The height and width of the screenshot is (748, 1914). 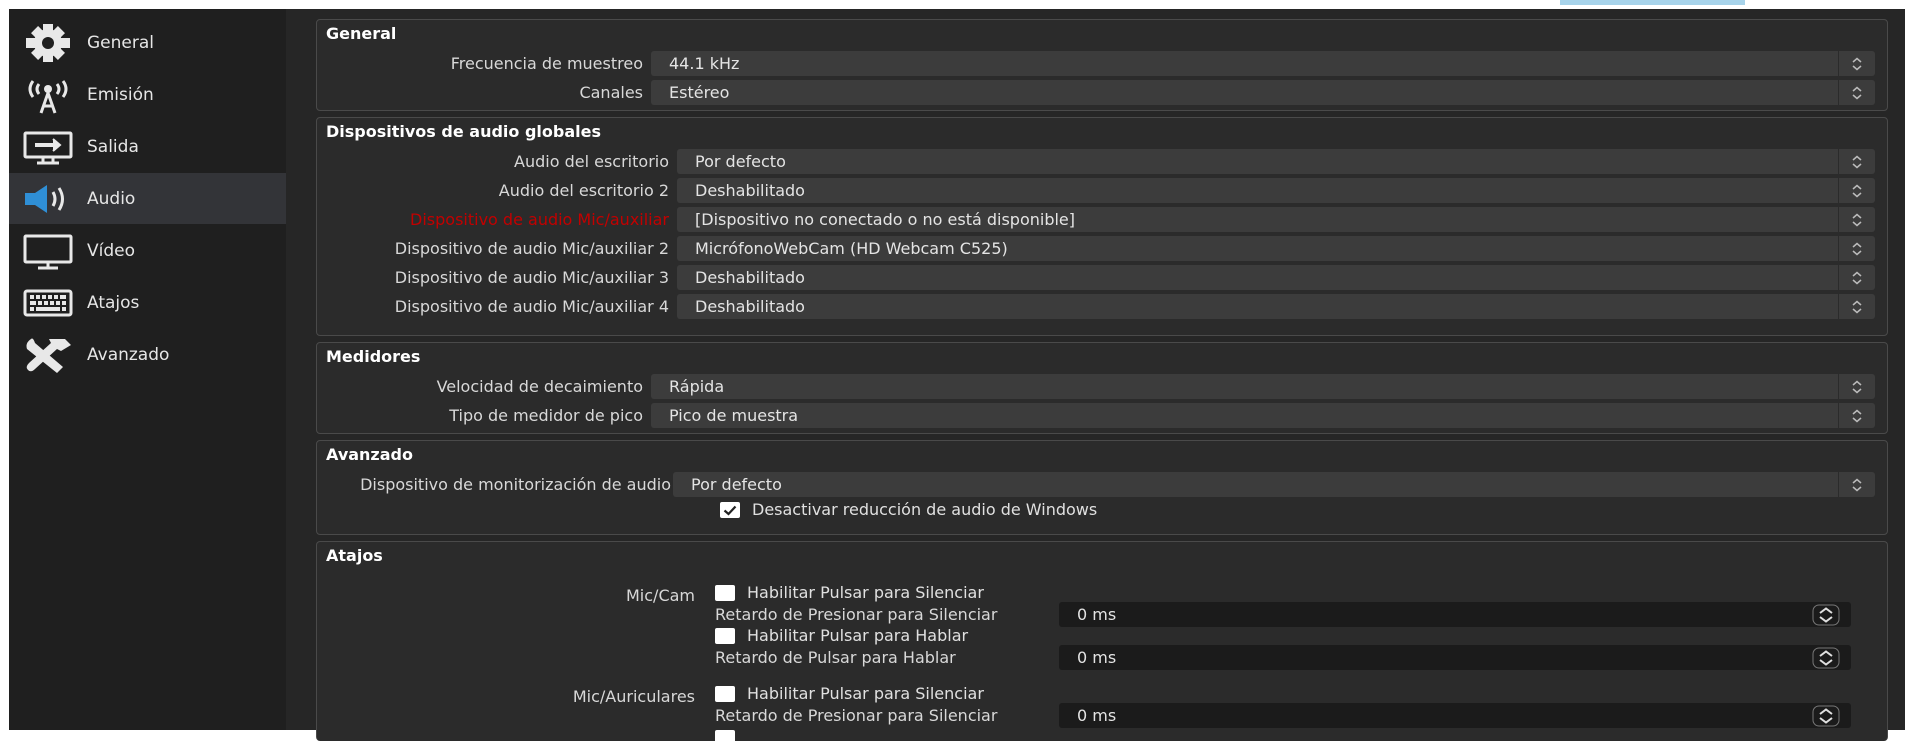 What do you see at coordinates (591, 161) in the screenshot?
I see `desktop-audio-label: Audio del escritorio` at bounding box center [591, 161].